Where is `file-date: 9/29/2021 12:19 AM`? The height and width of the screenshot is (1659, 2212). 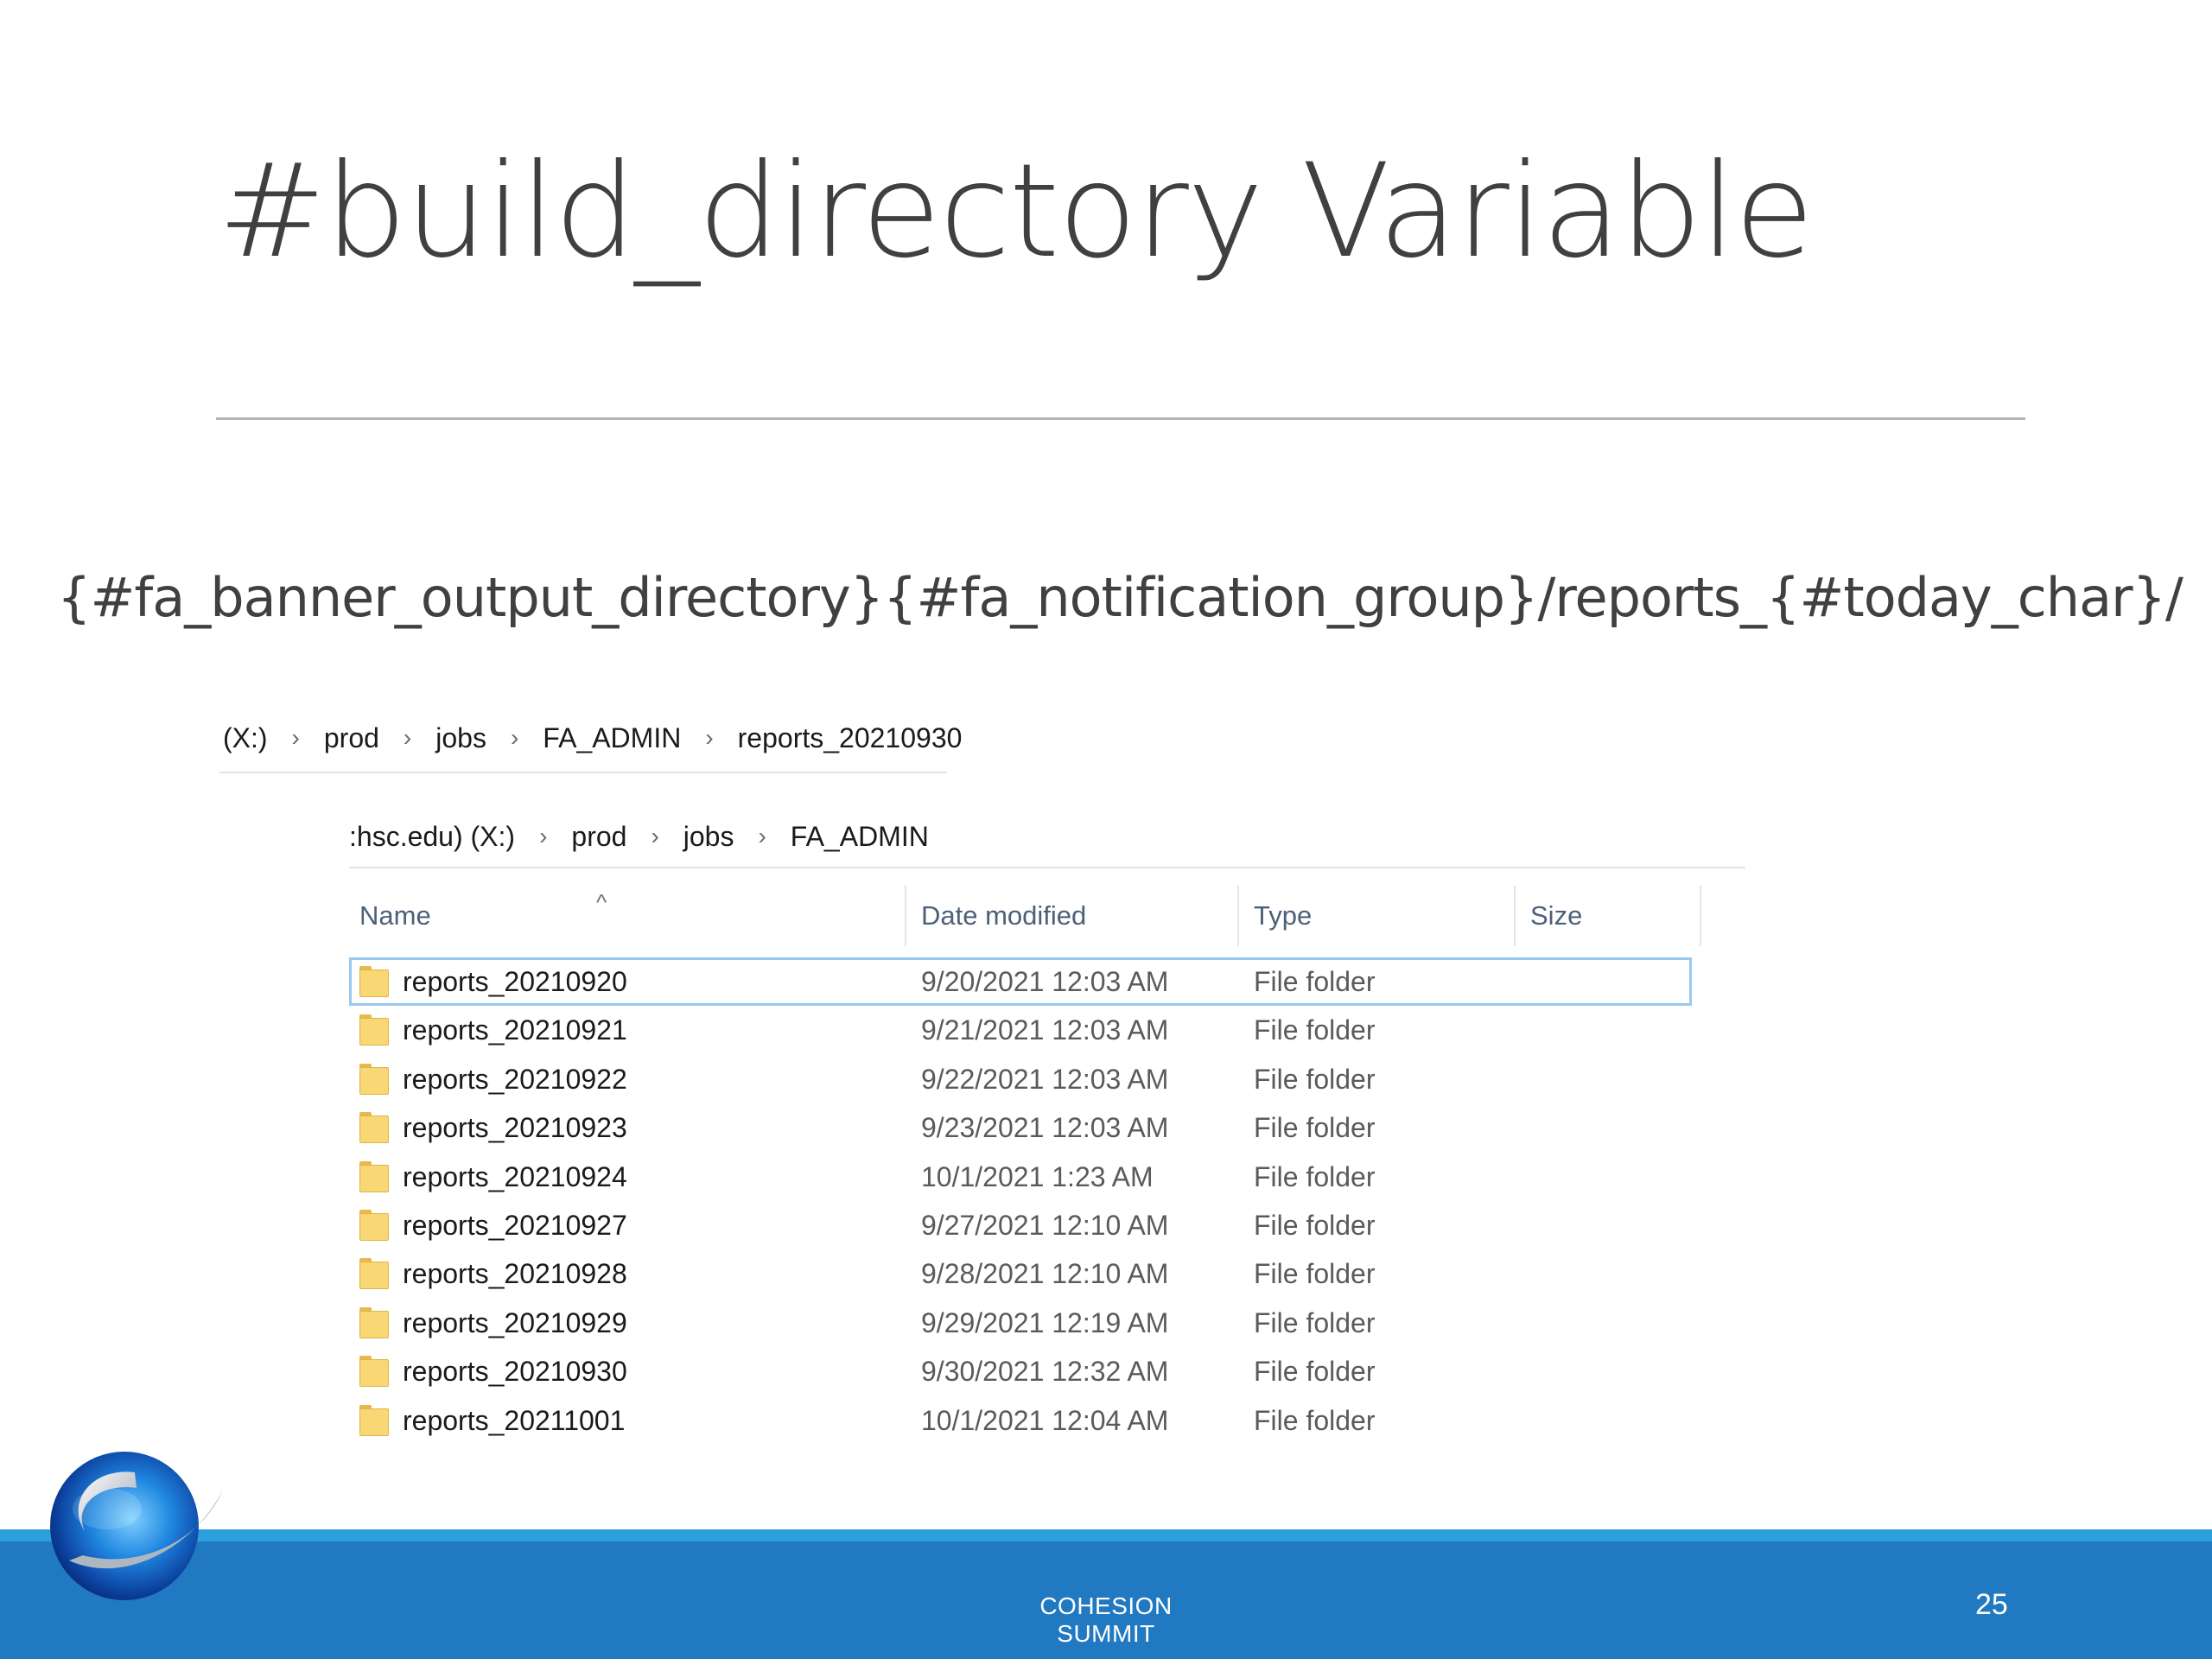
file-date: 9/29/2021 12:19 AM is located at coordinates (1045, 1322).